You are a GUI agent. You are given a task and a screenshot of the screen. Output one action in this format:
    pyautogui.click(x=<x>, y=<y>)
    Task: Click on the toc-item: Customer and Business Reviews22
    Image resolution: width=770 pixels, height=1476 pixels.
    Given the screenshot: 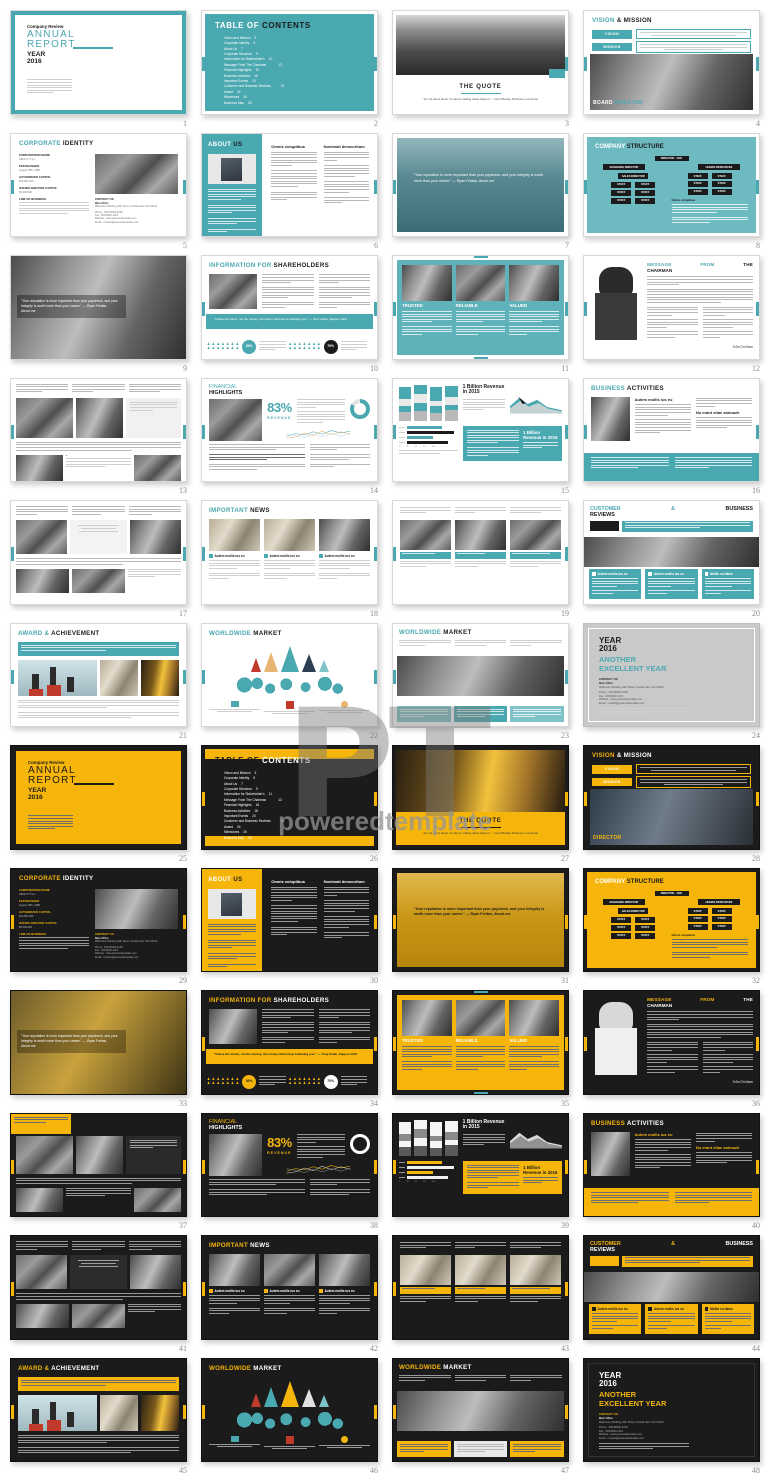 What is the action you would take?
    pyautogui.click(x=294, y=821)
    